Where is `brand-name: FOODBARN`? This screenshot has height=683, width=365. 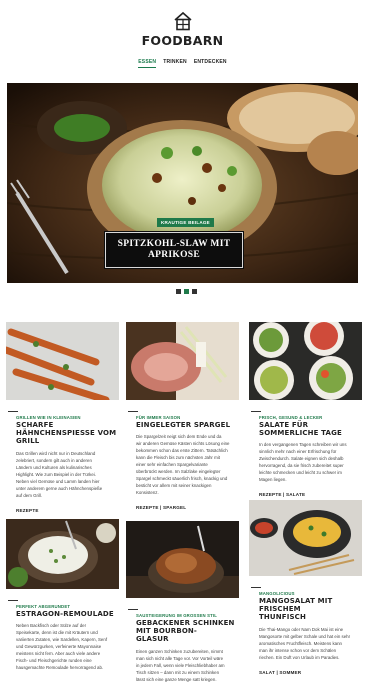
brand-name: FOODBARN is located at coordinates (182, 40).